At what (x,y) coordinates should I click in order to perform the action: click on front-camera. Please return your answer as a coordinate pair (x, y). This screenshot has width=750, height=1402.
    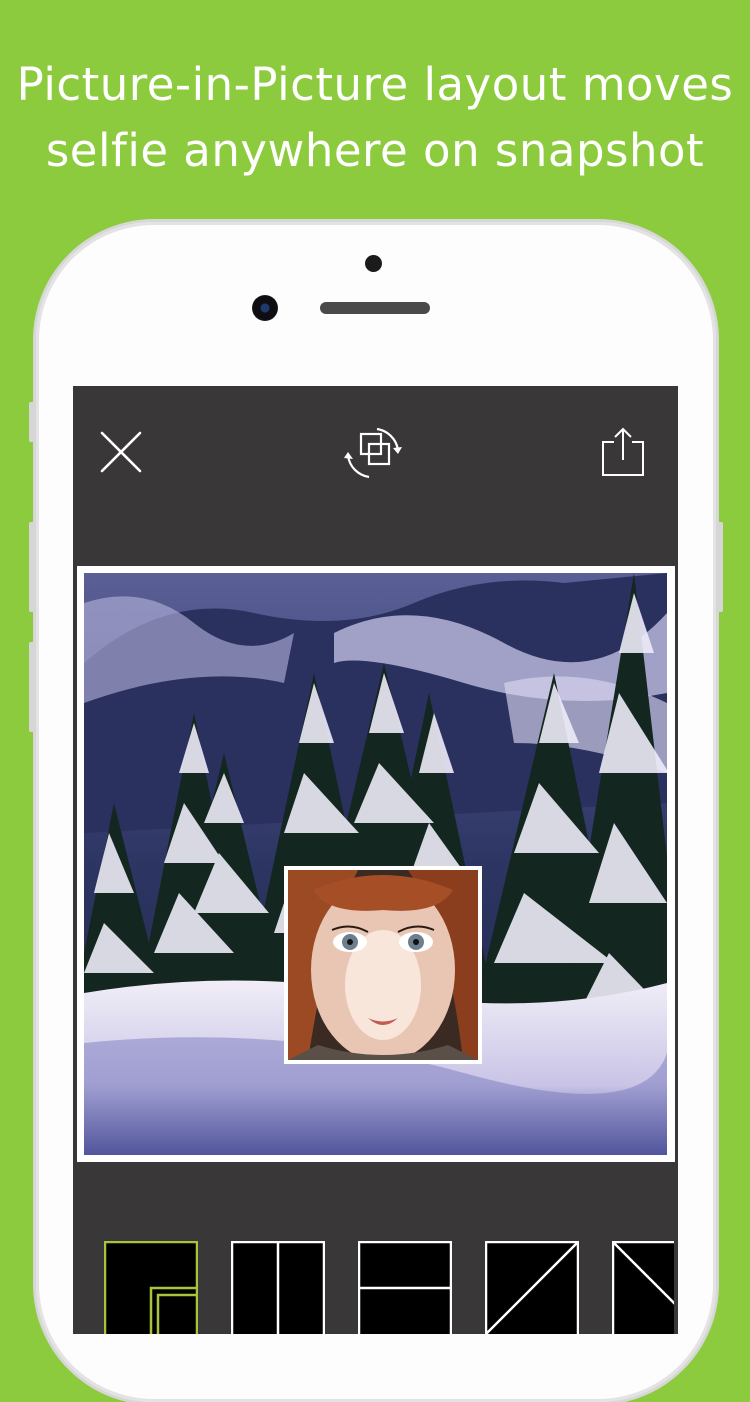
    Looking at the image, I should click on (265, 308).